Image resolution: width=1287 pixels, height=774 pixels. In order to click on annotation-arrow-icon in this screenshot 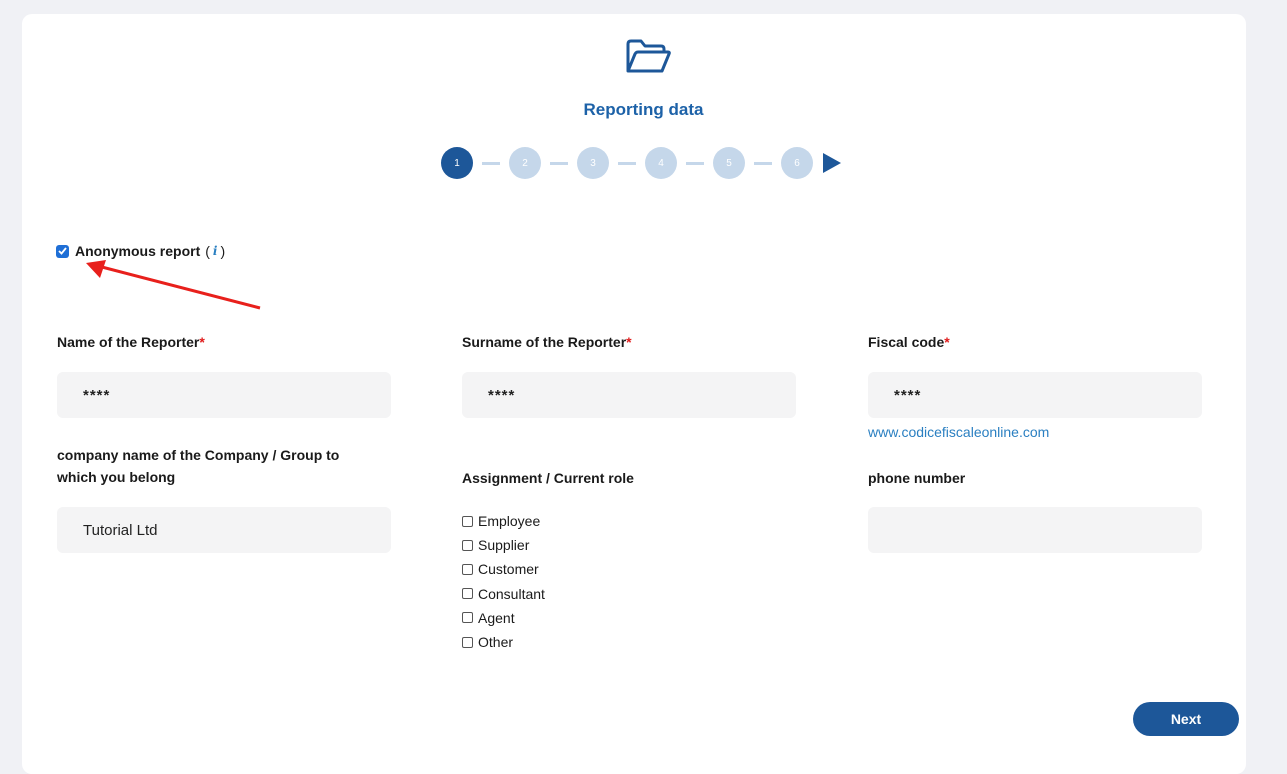, I will do `click(173, 285)`.